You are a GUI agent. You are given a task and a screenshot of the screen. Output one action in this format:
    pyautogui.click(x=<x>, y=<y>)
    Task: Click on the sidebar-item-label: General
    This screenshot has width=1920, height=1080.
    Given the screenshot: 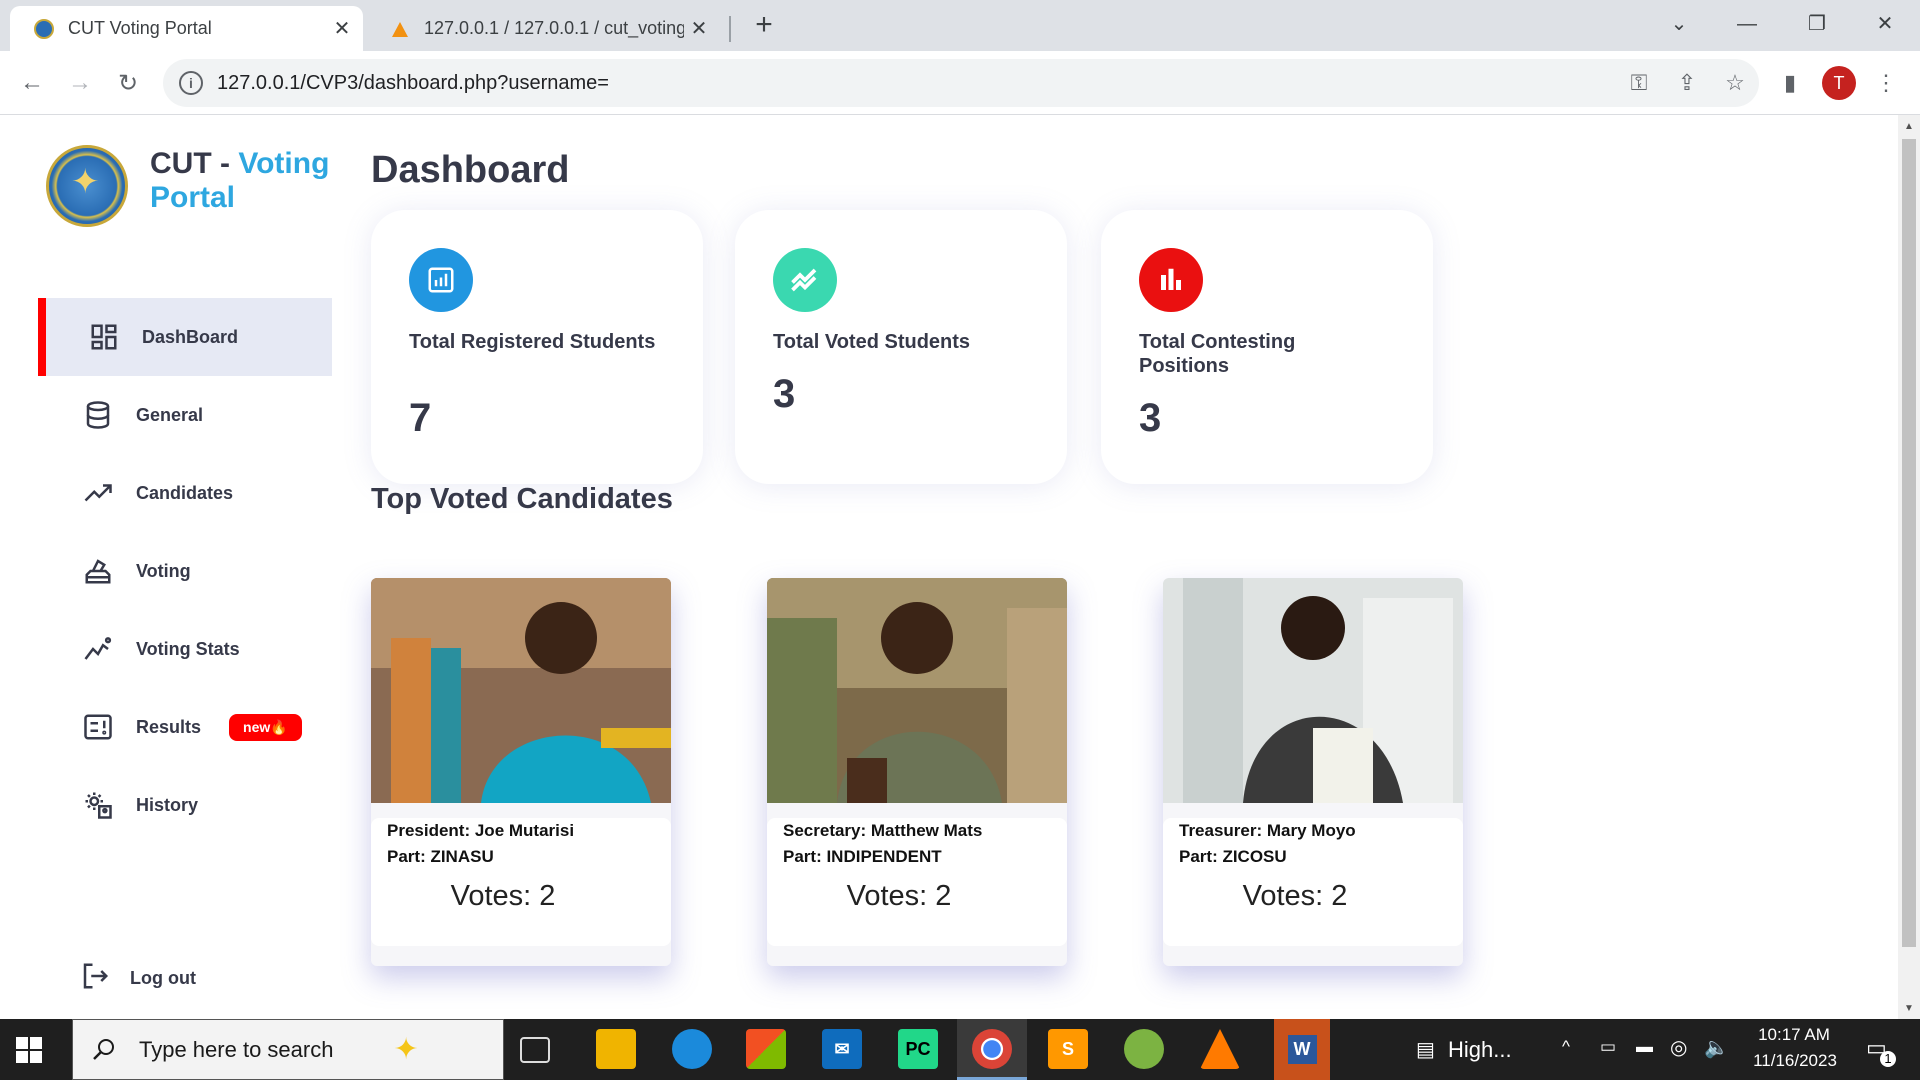 What is the action you would take?
    pyautogui.click(x=170, y=414)
    